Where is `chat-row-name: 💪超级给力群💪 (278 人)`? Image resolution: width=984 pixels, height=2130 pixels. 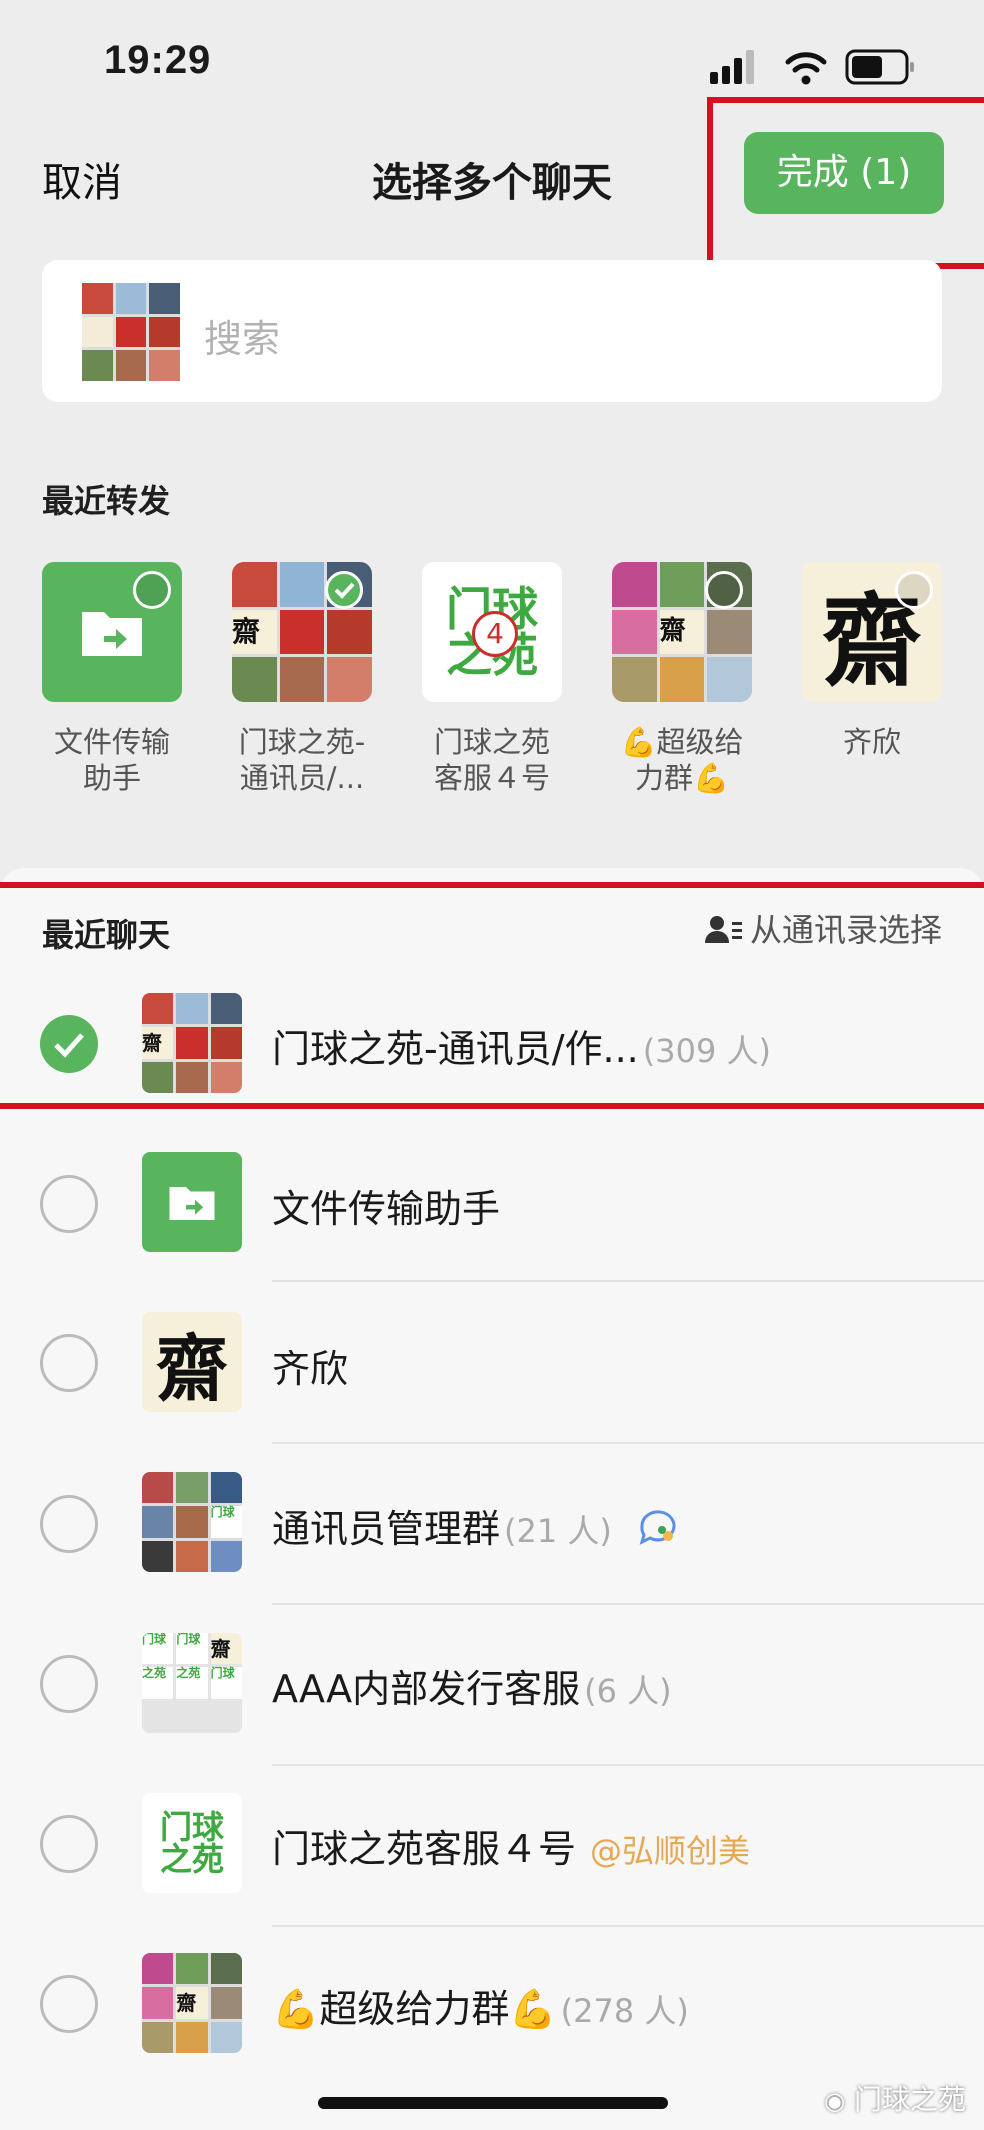 chat-row-name: 💪超级给力群💪 (278 人) is located at coordinates (480, 2005).